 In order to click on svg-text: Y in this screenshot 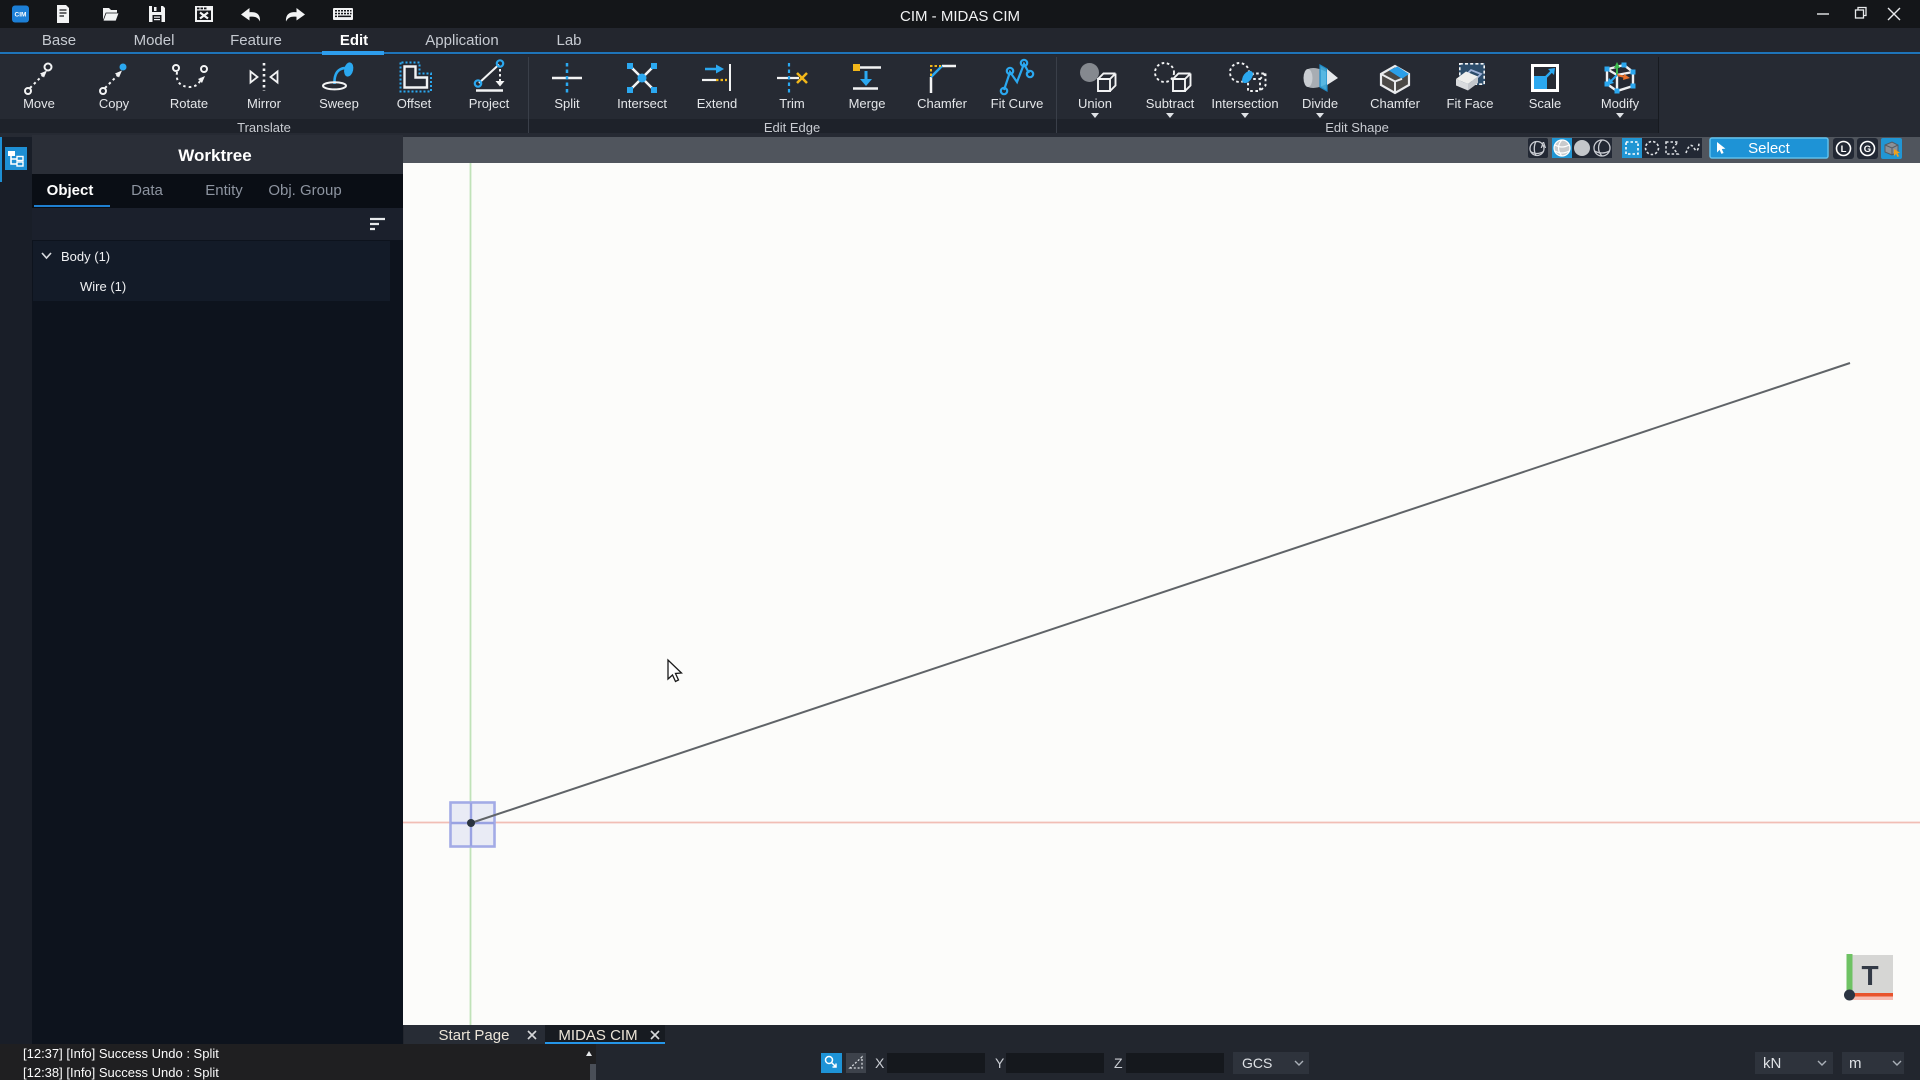, I will do `click(1000, 1063)`.